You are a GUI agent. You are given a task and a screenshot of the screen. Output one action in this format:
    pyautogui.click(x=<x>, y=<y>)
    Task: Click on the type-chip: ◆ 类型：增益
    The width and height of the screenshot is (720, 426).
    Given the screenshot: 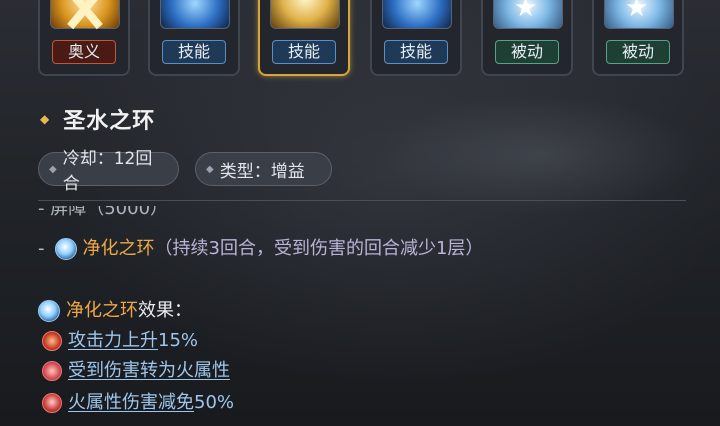 What is the action you would take?
    pyautogui.click(x=263, y=169)
    